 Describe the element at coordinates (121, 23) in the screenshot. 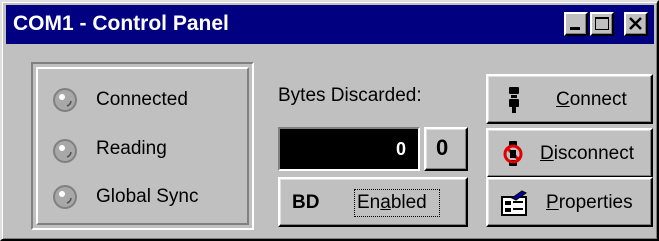

I see `window-title: COM1 - Control Panel` at that location.